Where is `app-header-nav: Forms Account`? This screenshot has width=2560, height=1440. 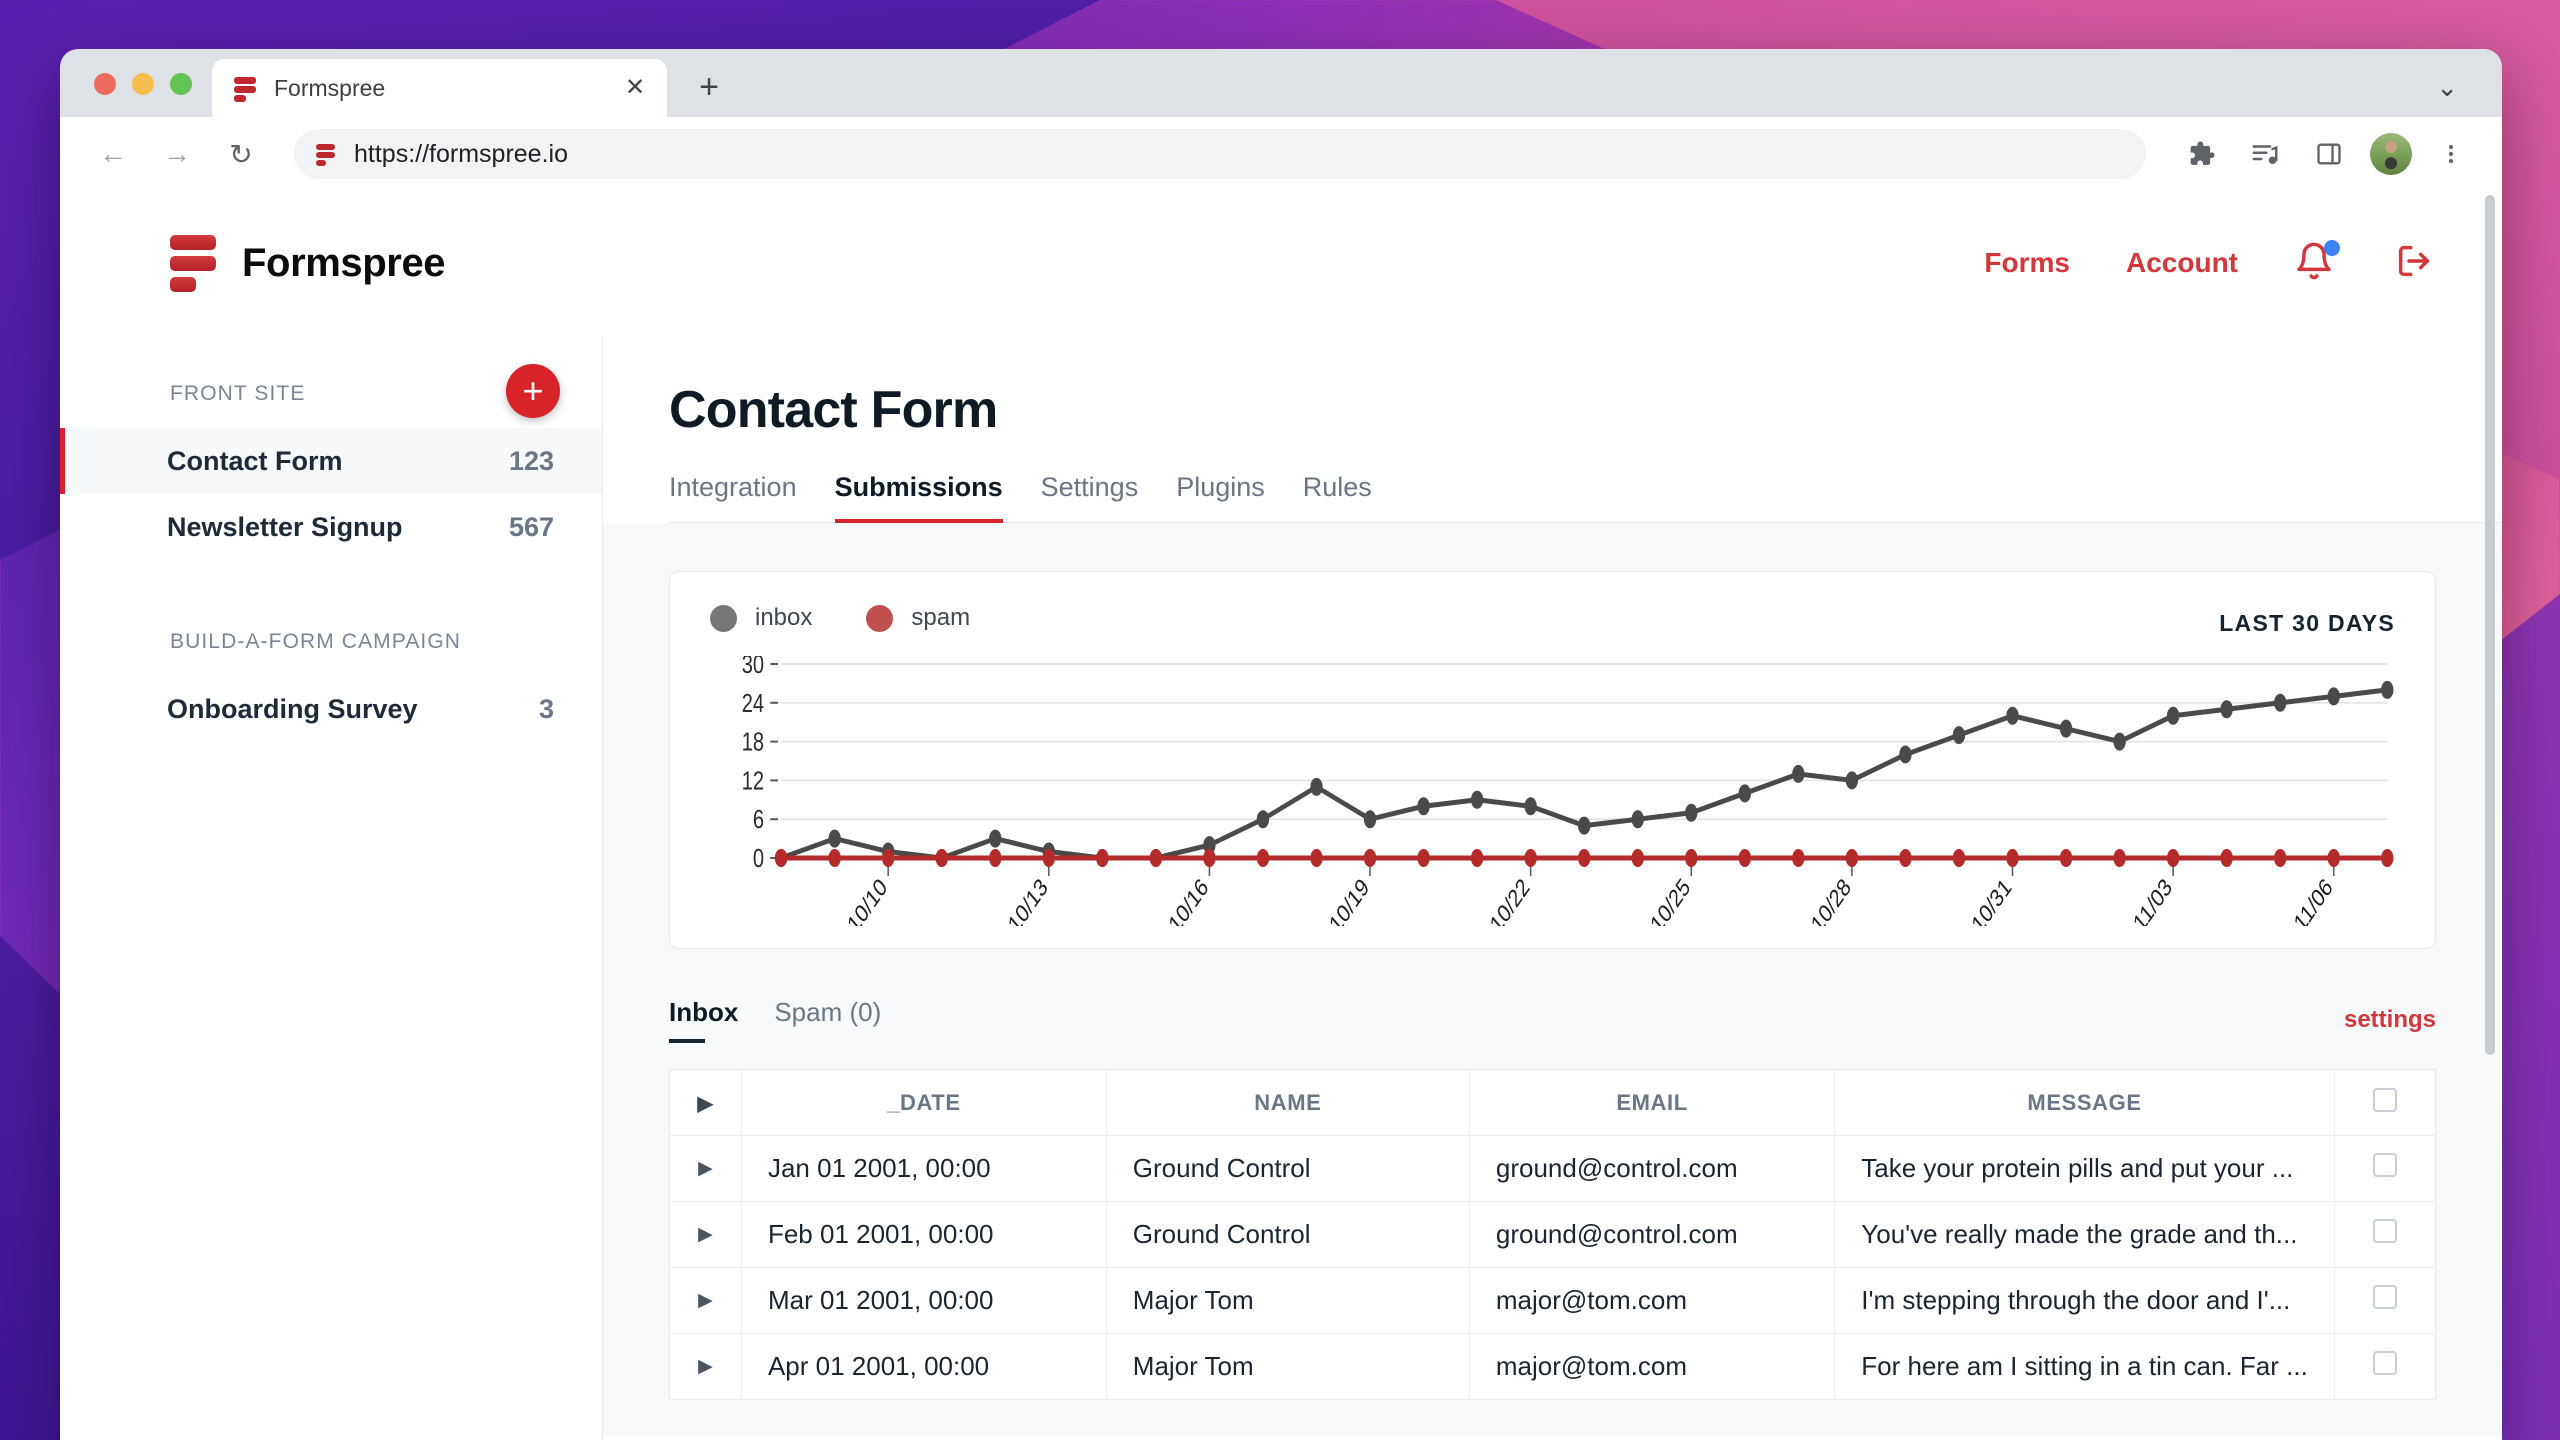 app-header-nav: Forms Account is located at coordinates (2209, 263).